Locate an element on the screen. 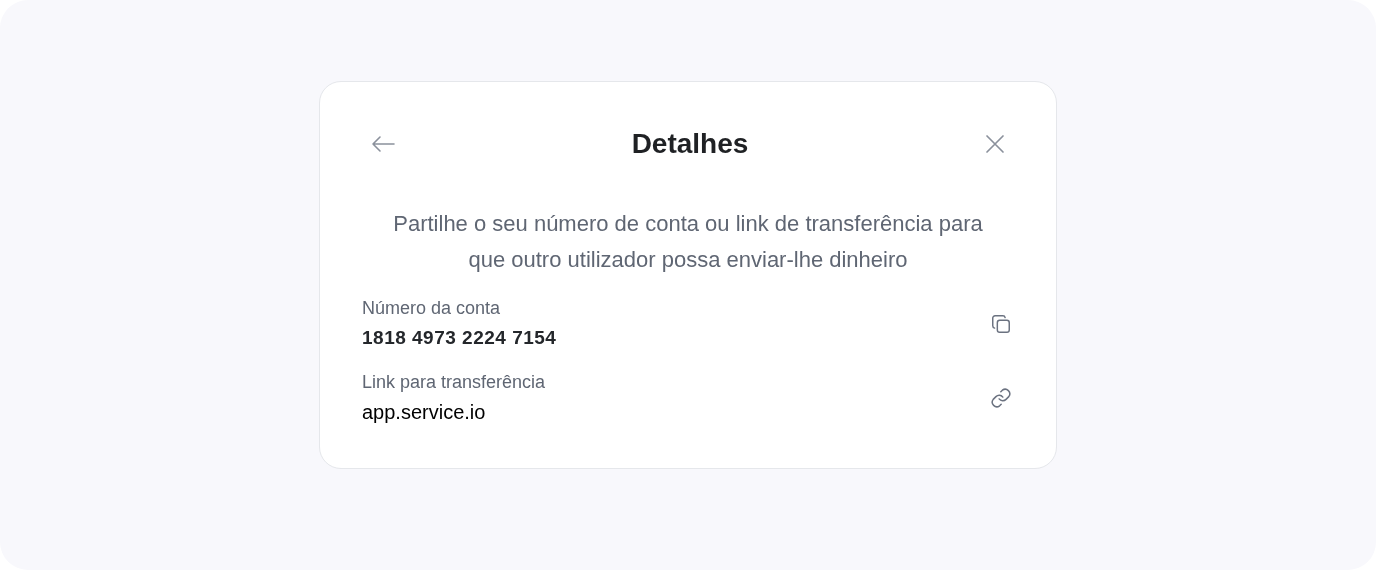 Image resolution: width=1376 pixels, height=570 pixels. copy-icon is located at coordinates (1001, 324).